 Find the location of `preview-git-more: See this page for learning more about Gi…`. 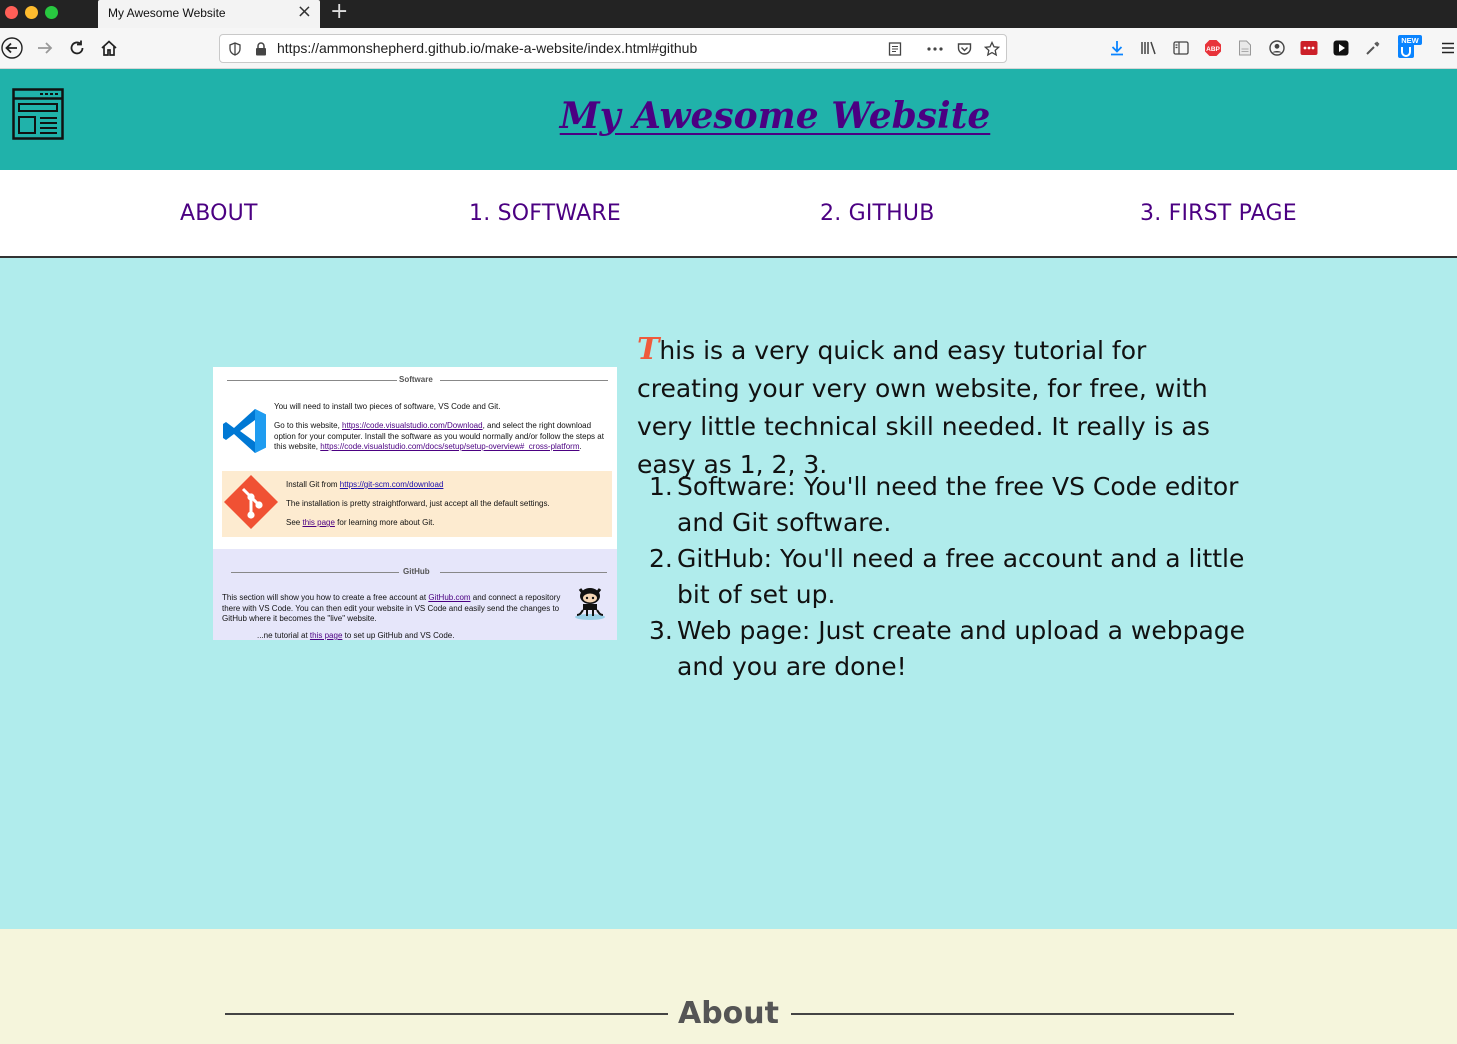

preview-git-more: See this page for learning more about Gi… is located at coordinates (446, 523).